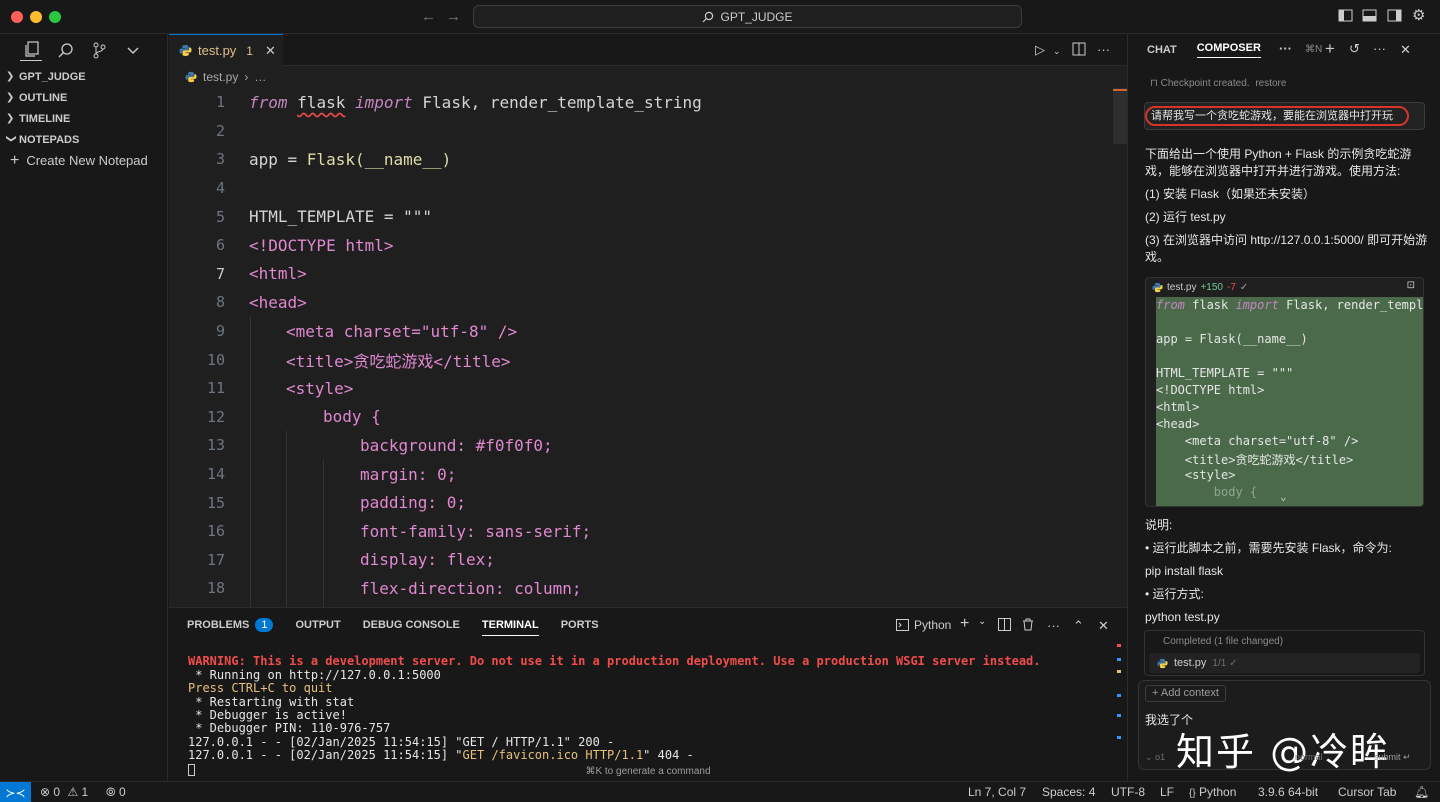  What do you see at coordinates (456, 445) in the screenshot?
I see `code-token: background: #f0f0f0;` at bounding box center [456, 445].